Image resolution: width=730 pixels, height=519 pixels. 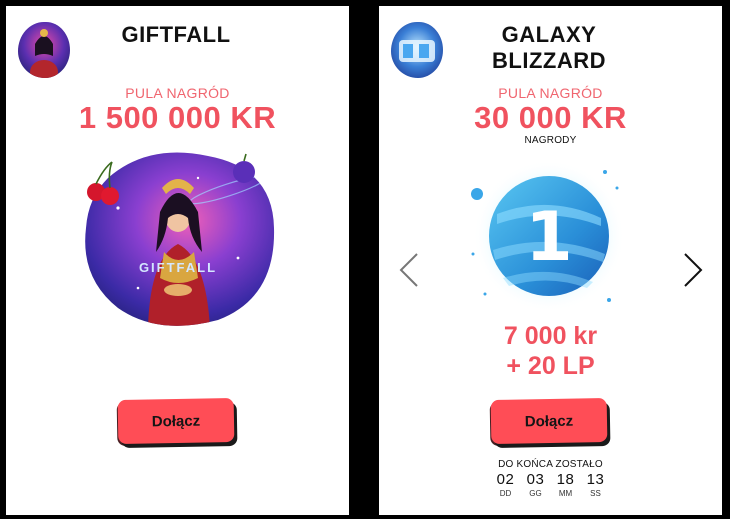 I want to click on giftfall-logo-text: GIFTFALL, so click(x=178, y=267).